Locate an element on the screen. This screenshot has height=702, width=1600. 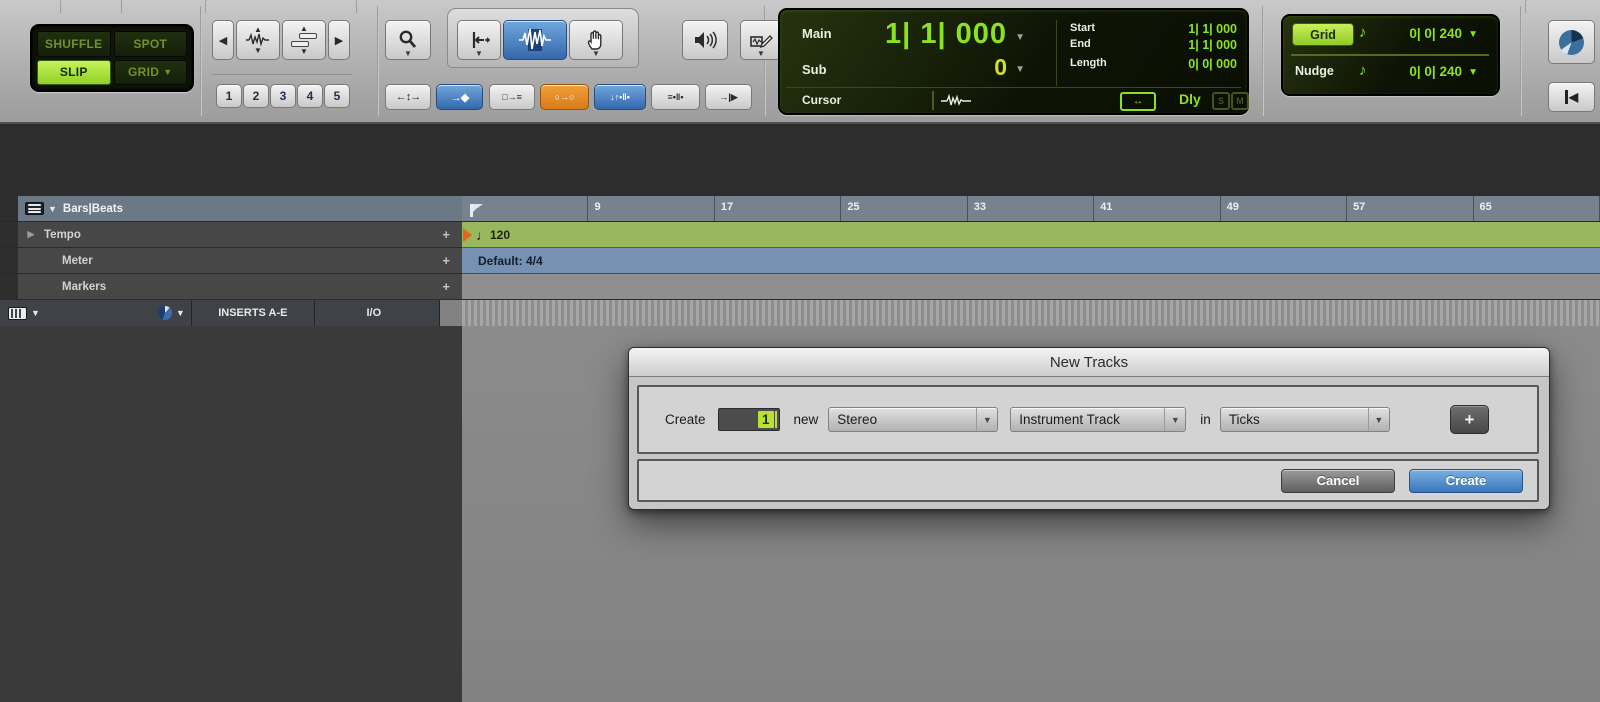
note-icon: ♪ is located at coordinates (1363, 32).